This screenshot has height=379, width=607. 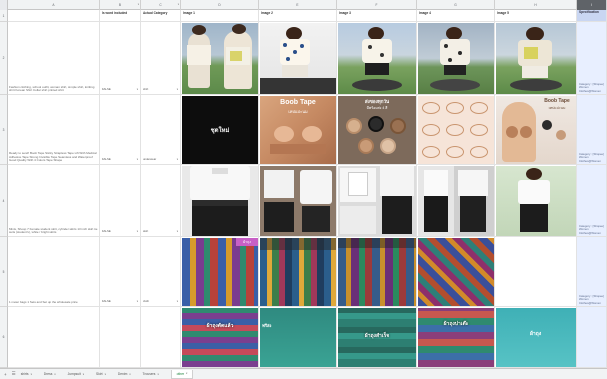 What do you see at coordinates (120, 16) in the screenshot?
I see `cell-header-is-word: Is word included` at bounding box center [120, 16].